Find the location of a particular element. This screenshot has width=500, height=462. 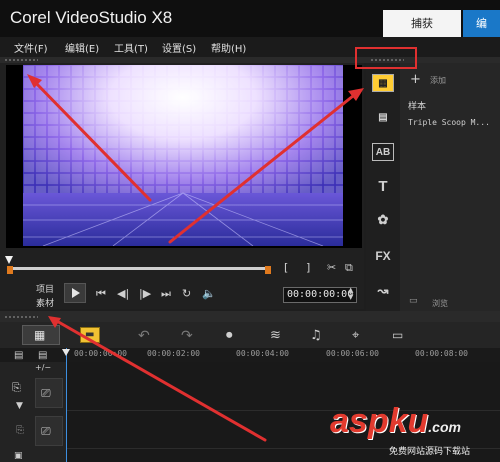

watermark-suffix: .com is located at coordinates (444, 427).